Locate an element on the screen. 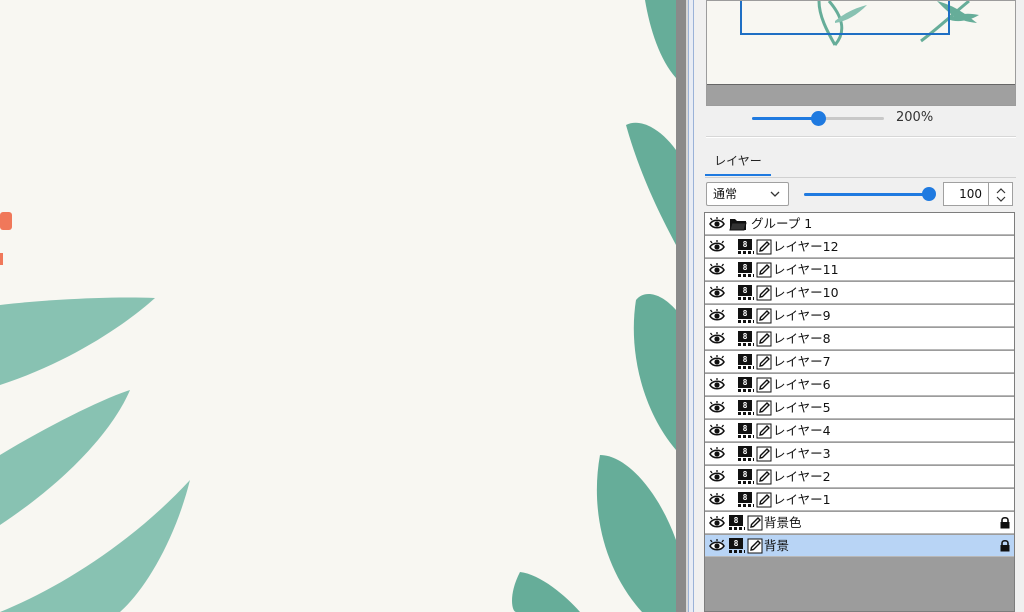 This screenshot has height=612, width=1024. layer-row: 8 レイヤー1 is located at coordinates (859, 500).